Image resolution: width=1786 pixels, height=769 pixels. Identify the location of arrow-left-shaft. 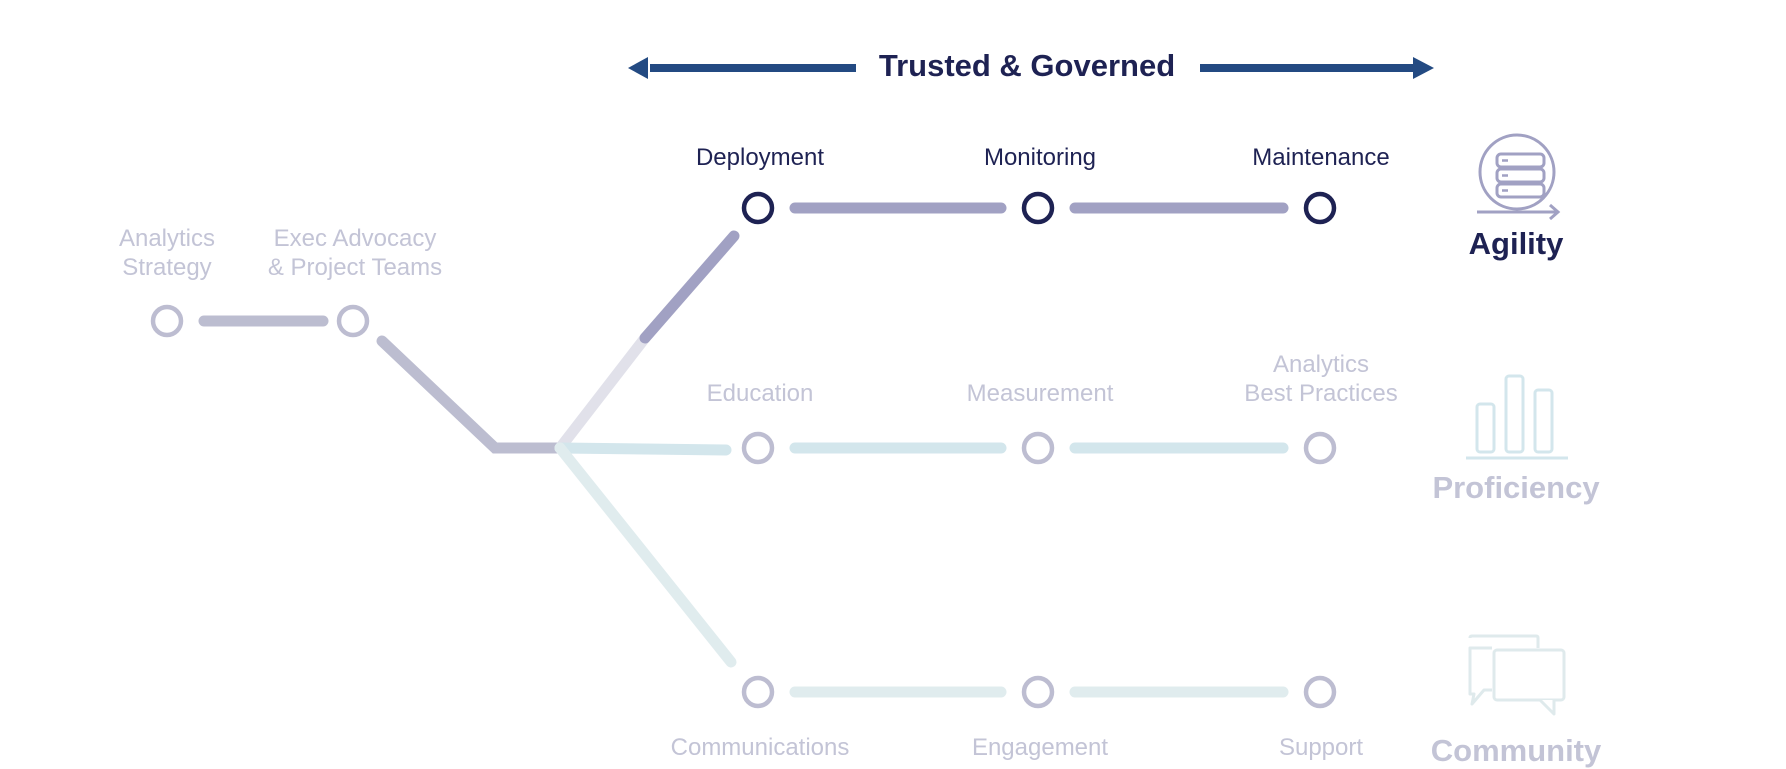
(753, 68).